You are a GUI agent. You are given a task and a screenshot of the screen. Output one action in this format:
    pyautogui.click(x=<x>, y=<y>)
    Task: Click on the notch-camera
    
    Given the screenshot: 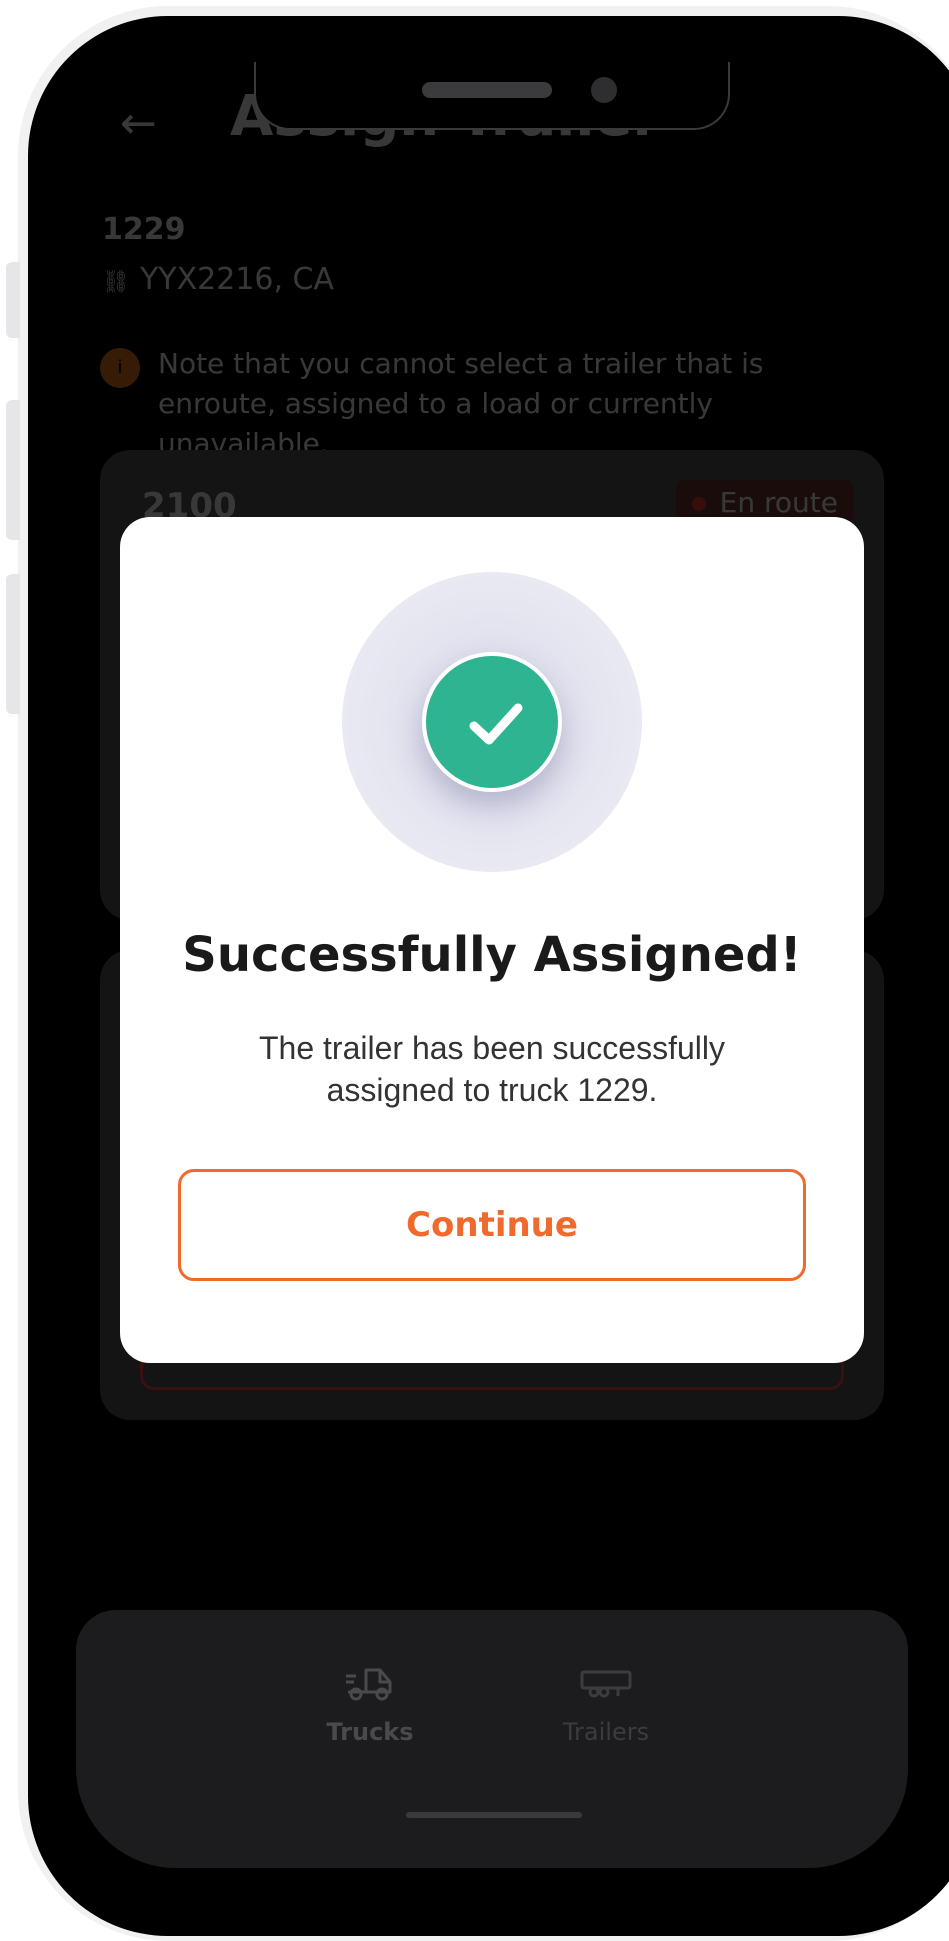 What is the action you would take?
    pyautogui.click(x=604, y=90)
    